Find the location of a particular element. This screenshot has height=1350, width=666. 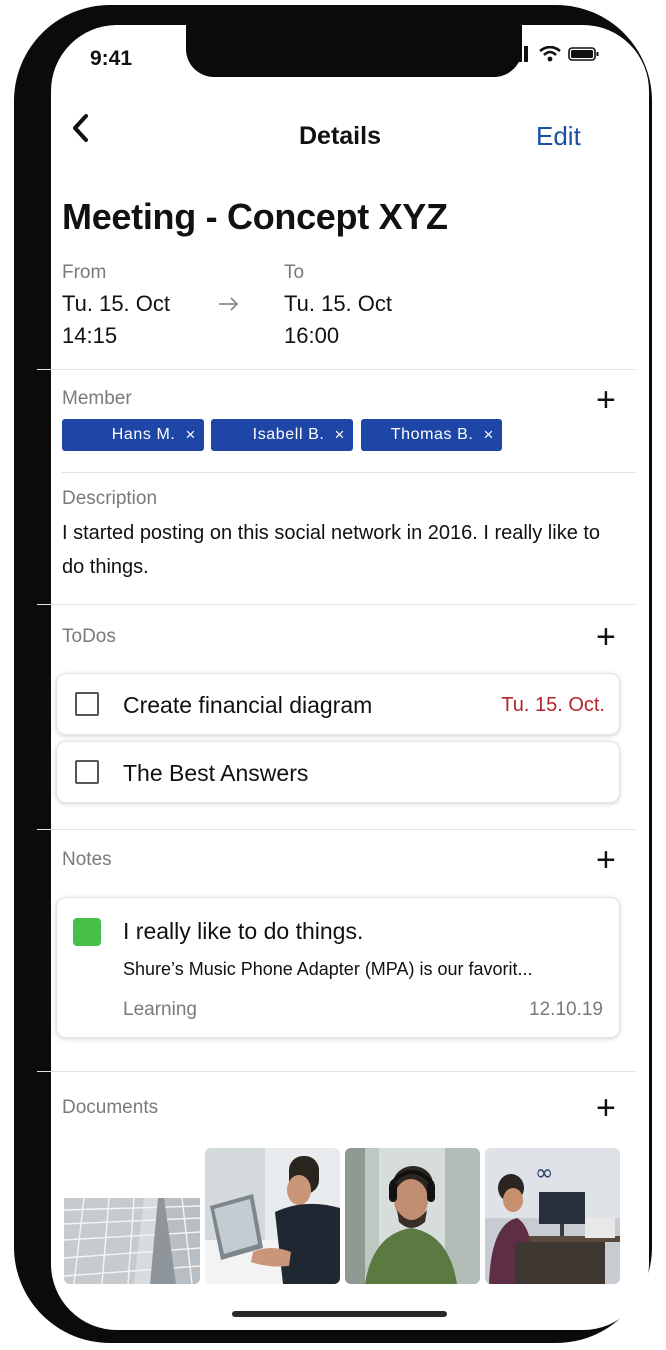

to-time: 16:00 is located at coordinates (311, 336).